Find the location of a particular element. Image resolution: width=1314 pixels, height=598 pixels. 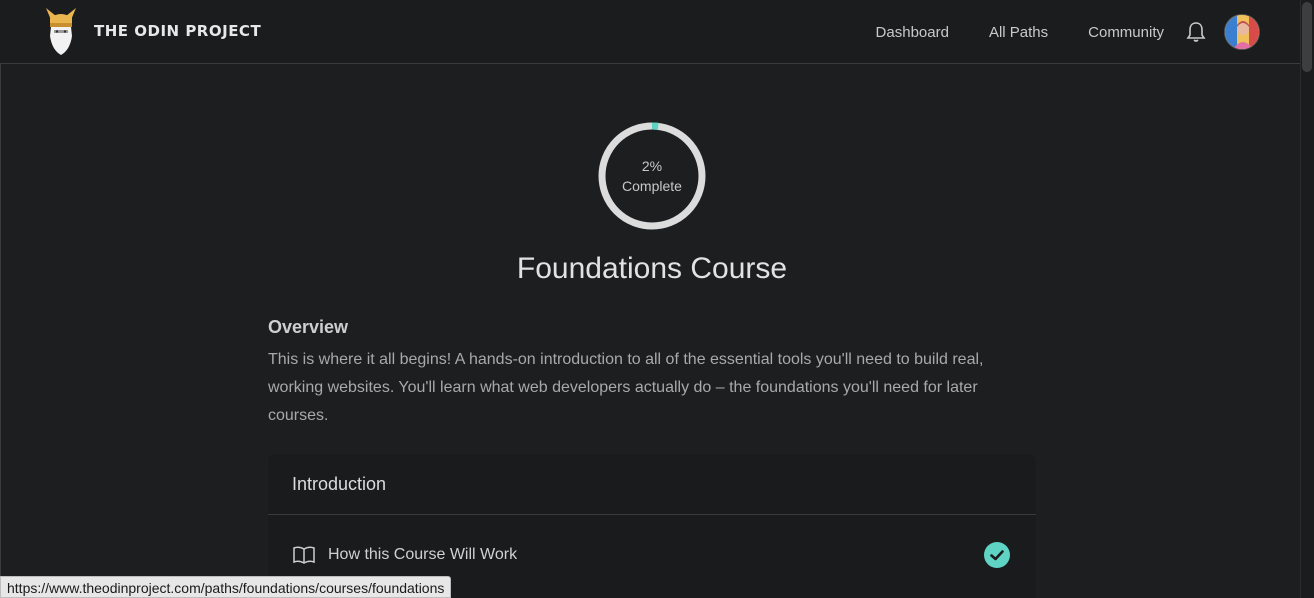

nav-all-paths-link: All Paths is located at coordinates (1018, 32).